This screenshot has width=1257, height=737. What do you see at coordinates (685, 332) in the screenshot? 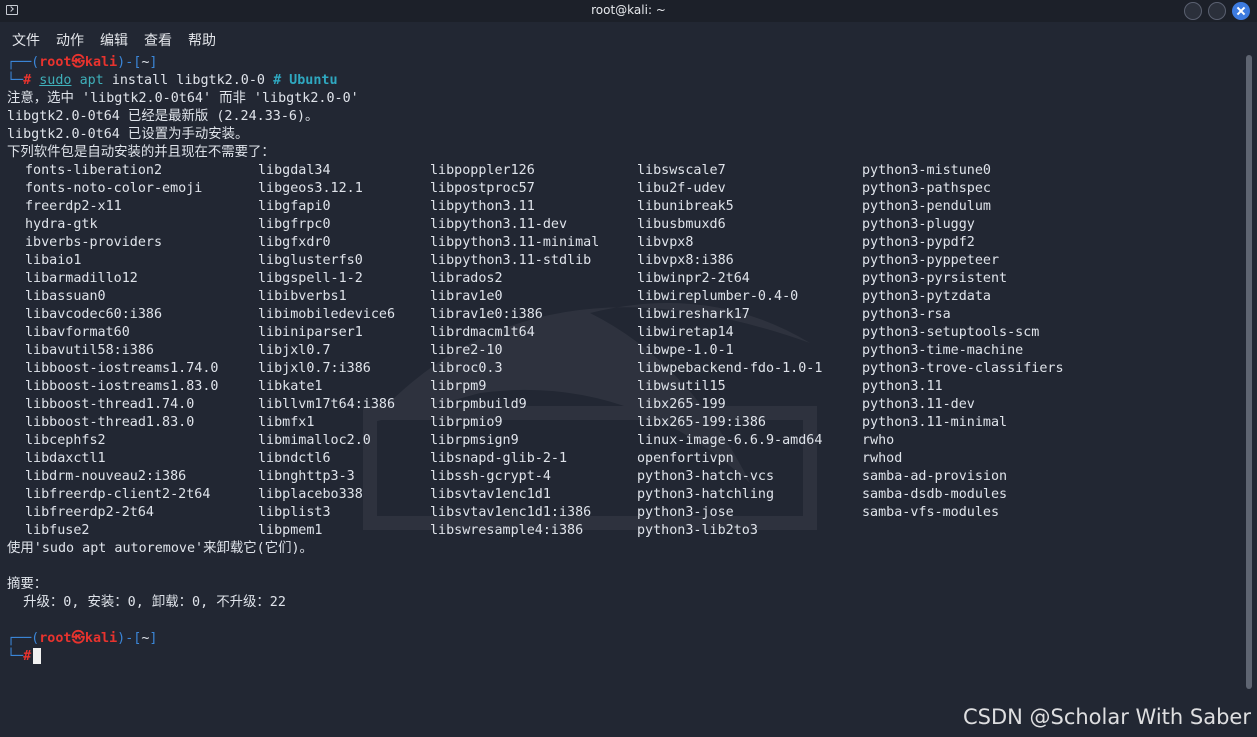
I see `package-name: libwiretap14` at bounding box center [685, 332].